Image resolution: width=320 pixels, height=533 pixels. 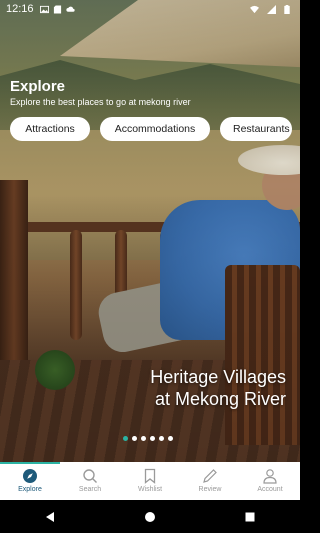 What do you see at coordinates (210, 489) in the screenshot?
I see `nav-review-label: Review` at bounding box center [210, 489].